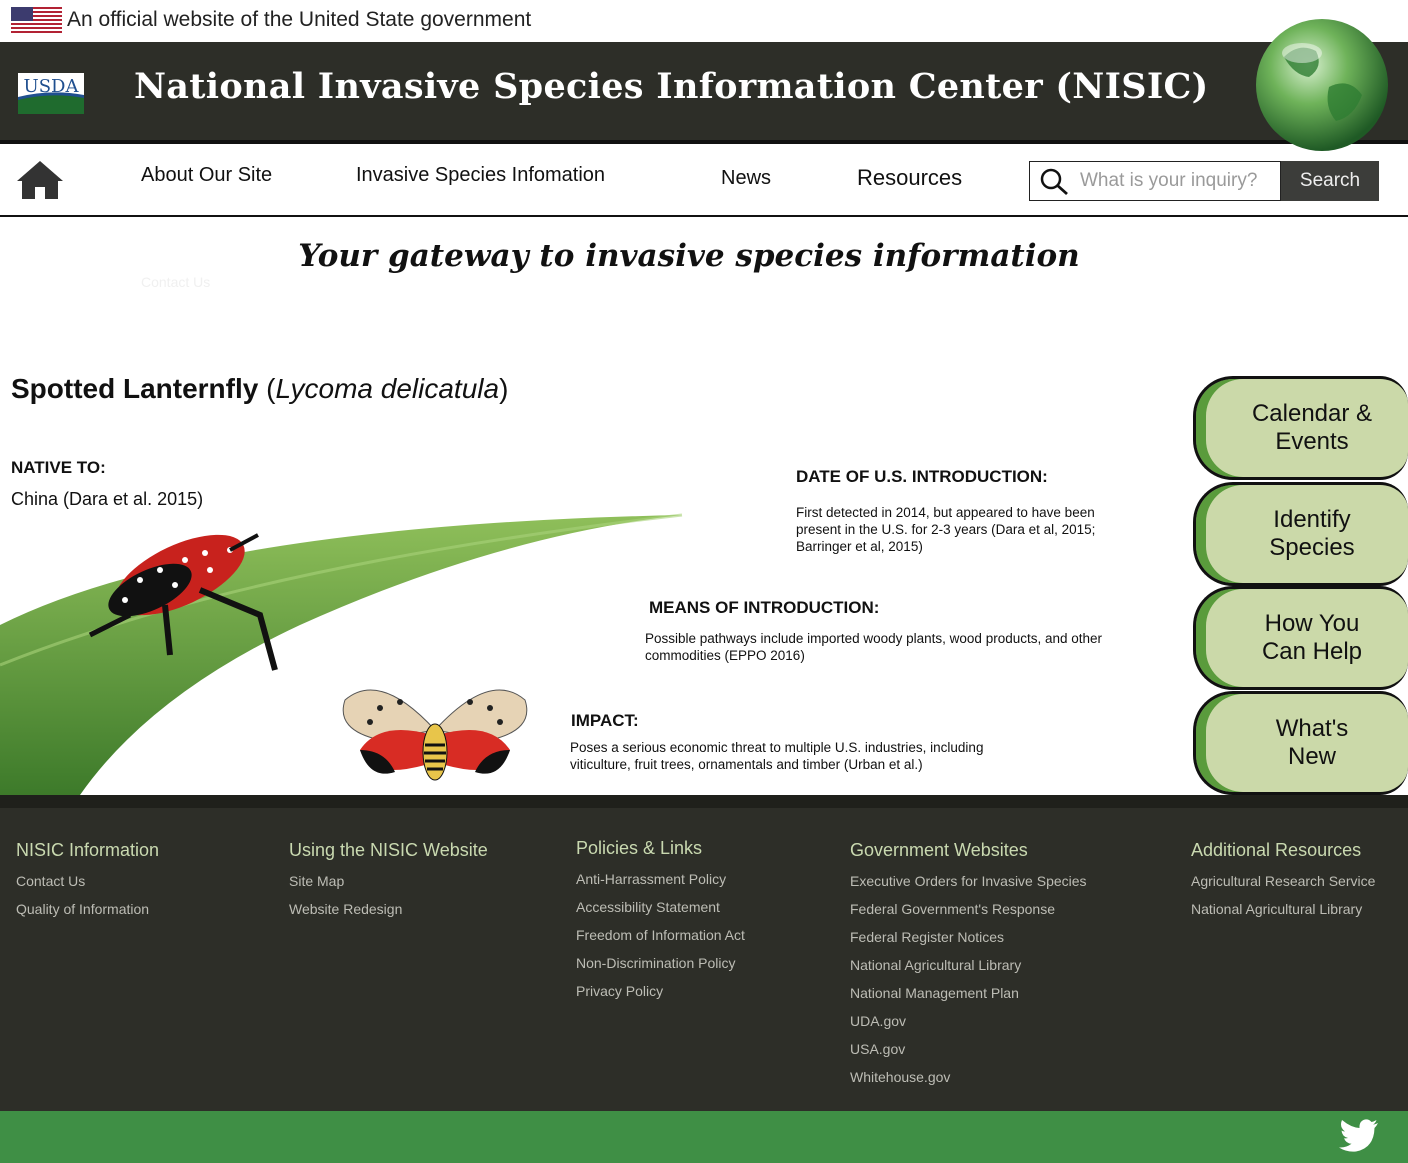  What do you see at coordinates (968, 1051) in the screenshot?
I see `footer-link: USA.gov` at bounding box center [968, 1051].